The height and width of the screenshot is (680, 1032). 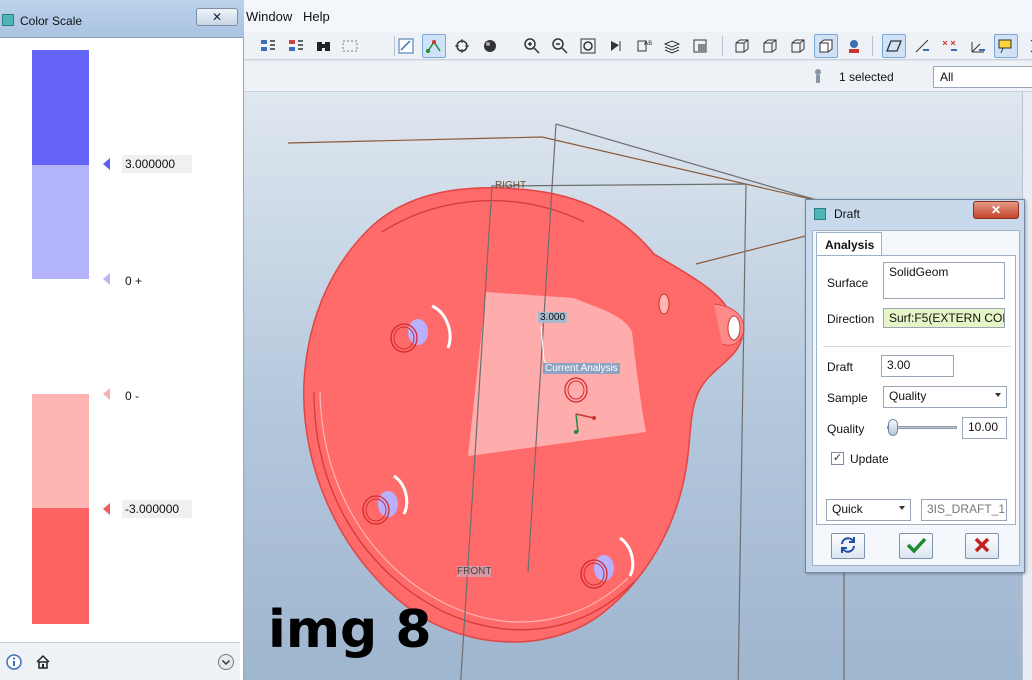 I want to click on selection-count: 1 selected, so click(x=866, y=77).